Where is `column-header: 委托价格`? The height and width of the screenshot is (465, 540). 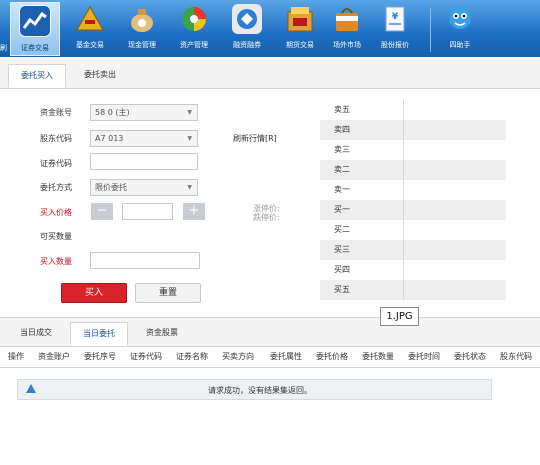
column-header: 委托价格 is located at coordinates (332, 356).